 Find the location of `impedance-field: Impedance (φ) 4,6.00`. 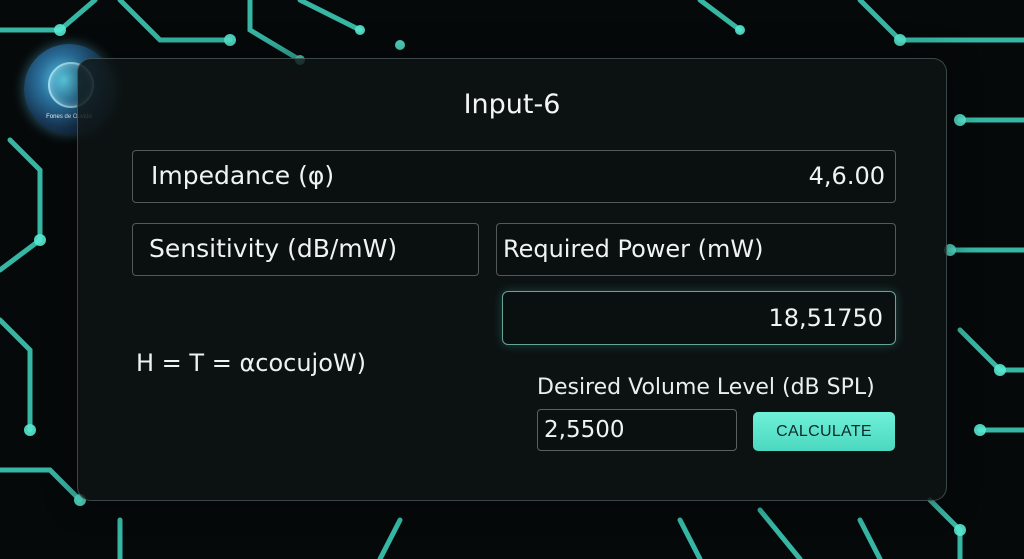

impedance-field: Impedance (φ) 4,6.00 is located at coordinates (514, 176).